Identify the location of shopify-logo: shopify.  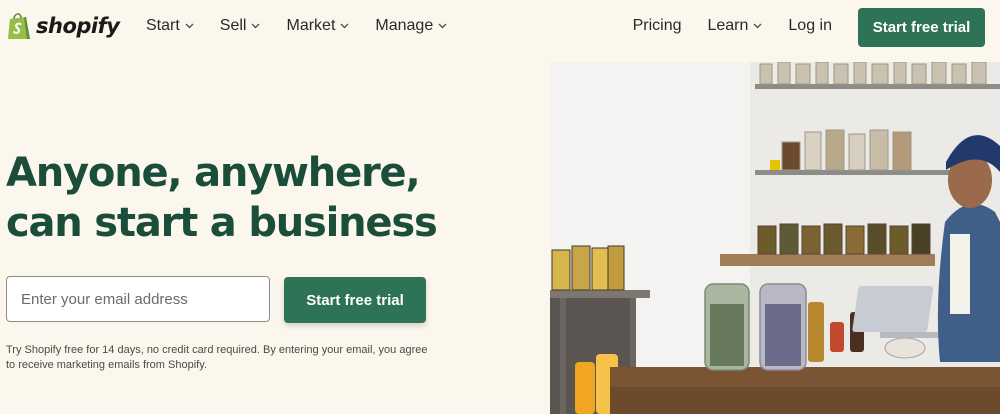
(63, 26).